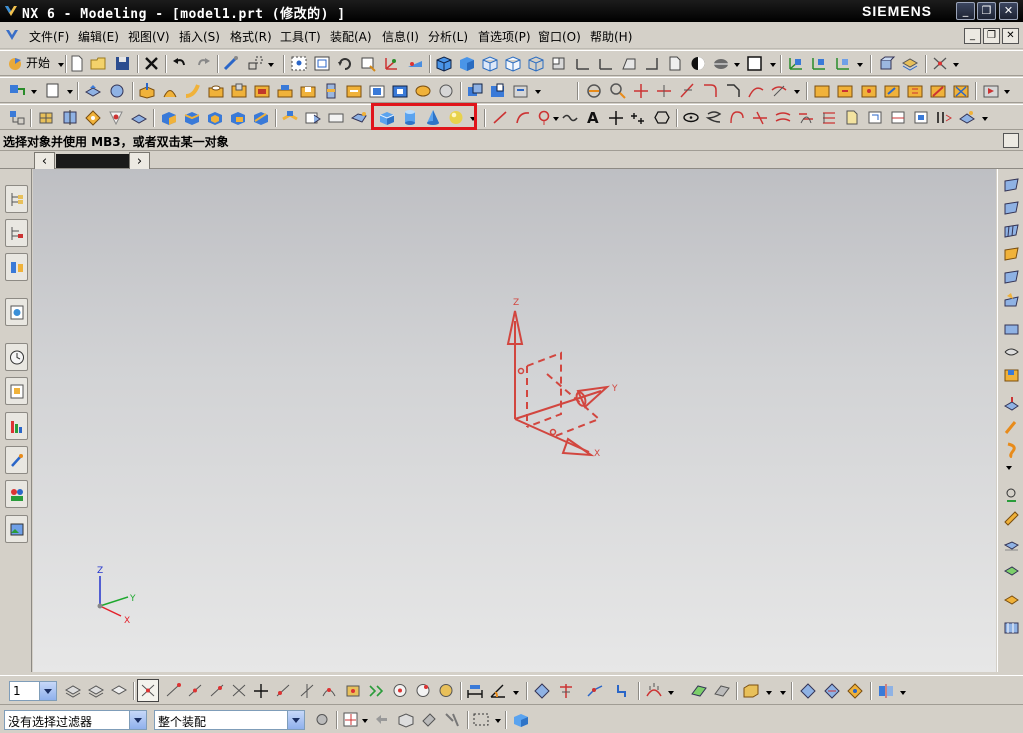  I want to click on edit-section-dropdown-arrow, so click(773, 65).